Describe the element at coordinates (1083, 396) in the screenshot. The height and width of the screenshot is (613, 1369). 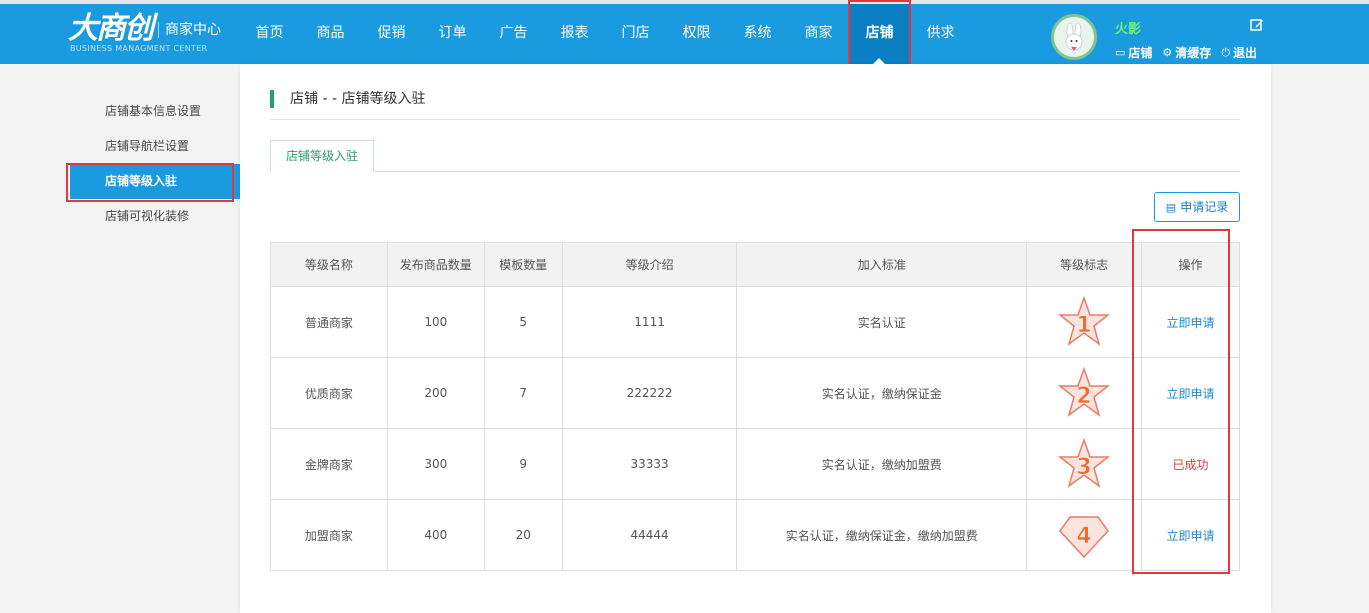
I see `badge-number: 2` at that location.